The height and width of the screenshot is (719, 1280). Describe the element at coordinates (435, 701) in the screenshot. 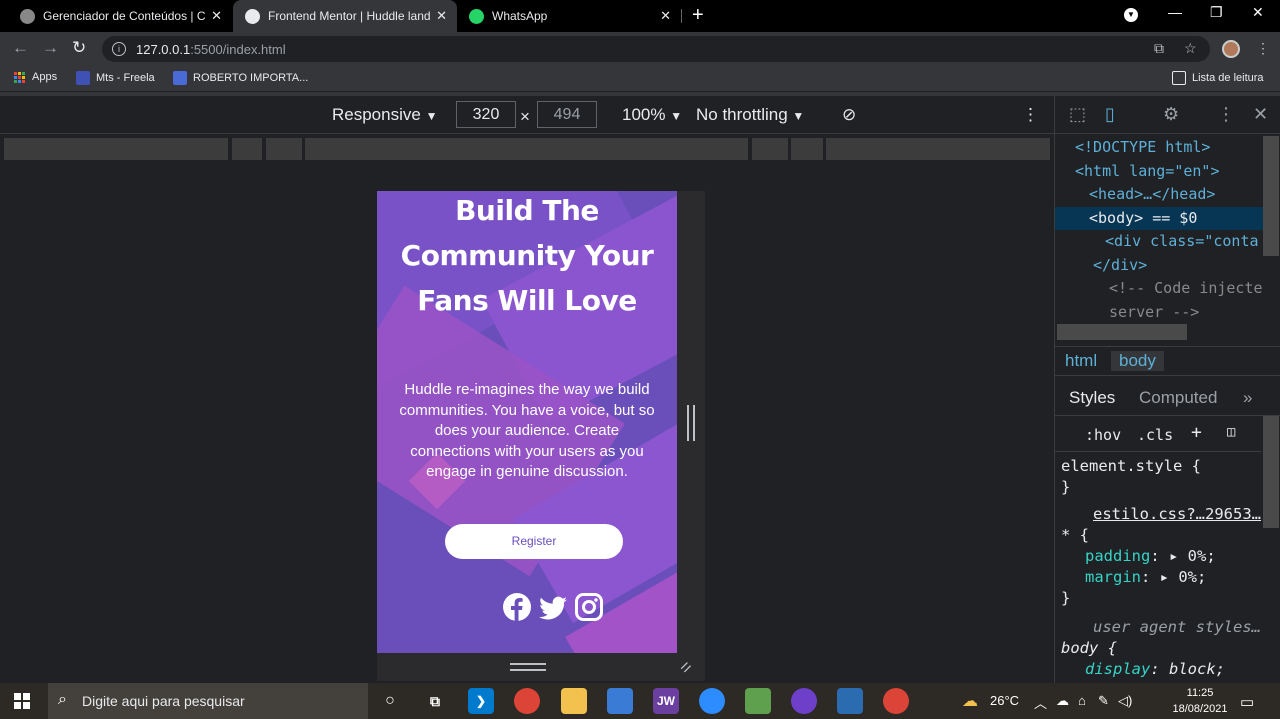

I see `task-view-icon: ⧉` at that location.